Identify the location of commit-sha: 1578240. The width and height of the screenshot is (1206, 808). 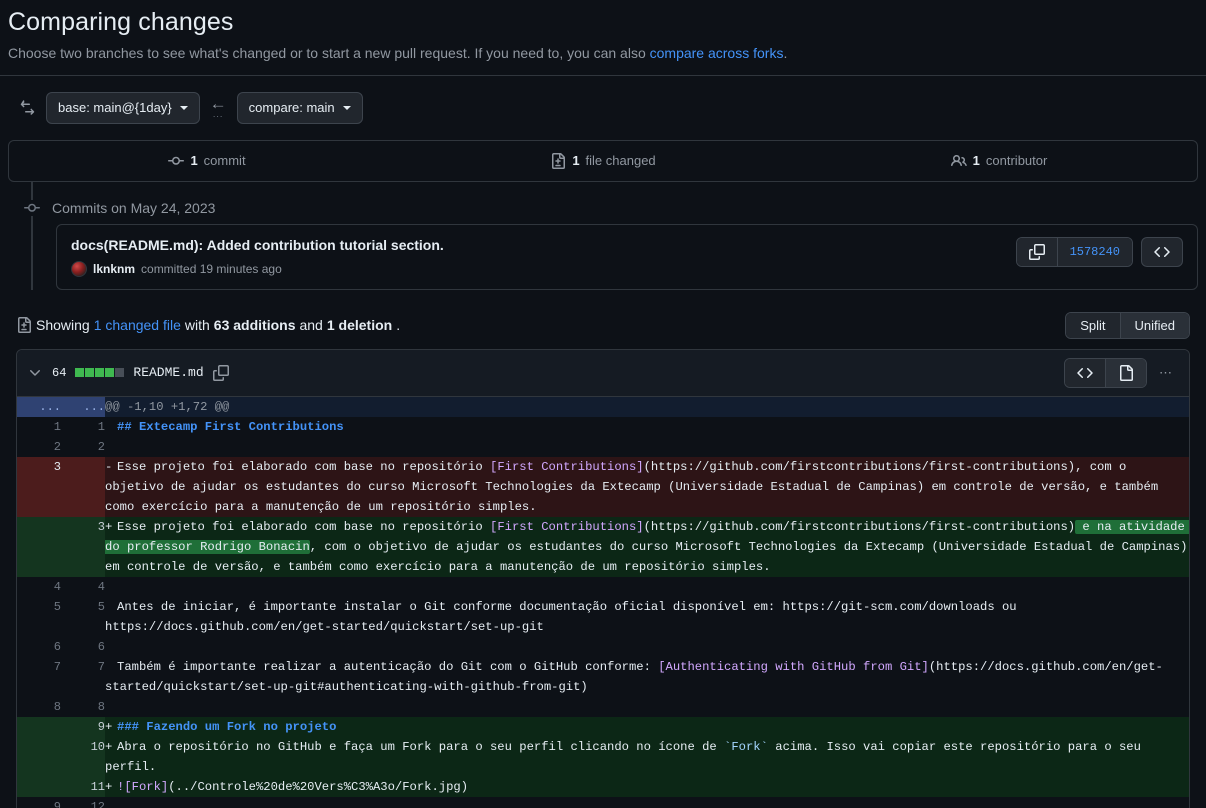
(1094, 251).